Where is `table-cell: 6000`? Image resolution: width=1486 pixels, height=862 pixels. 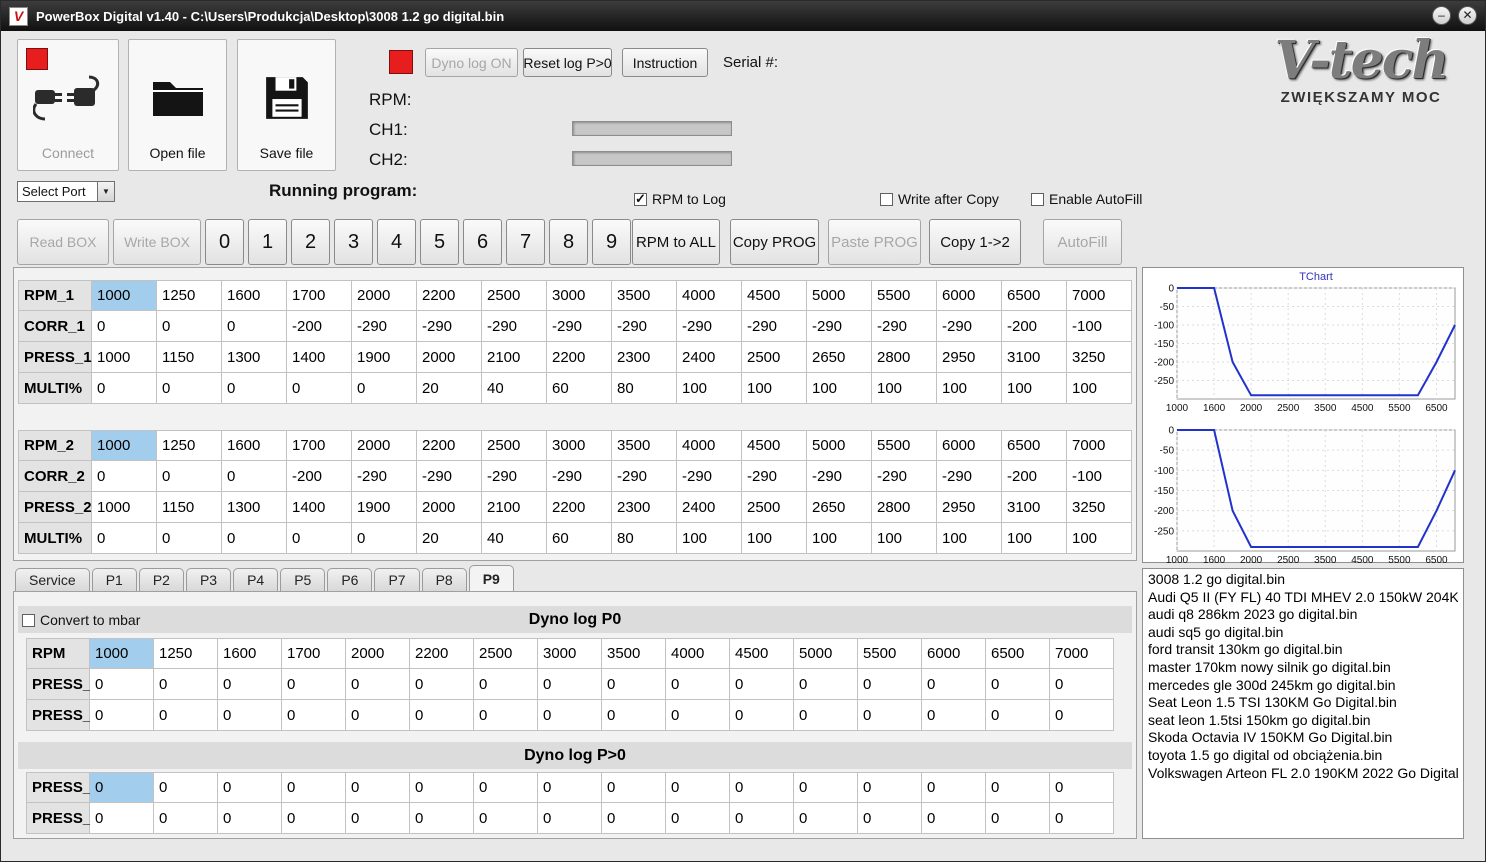 table-cell: 6000 is located at coordinates (969, 295).